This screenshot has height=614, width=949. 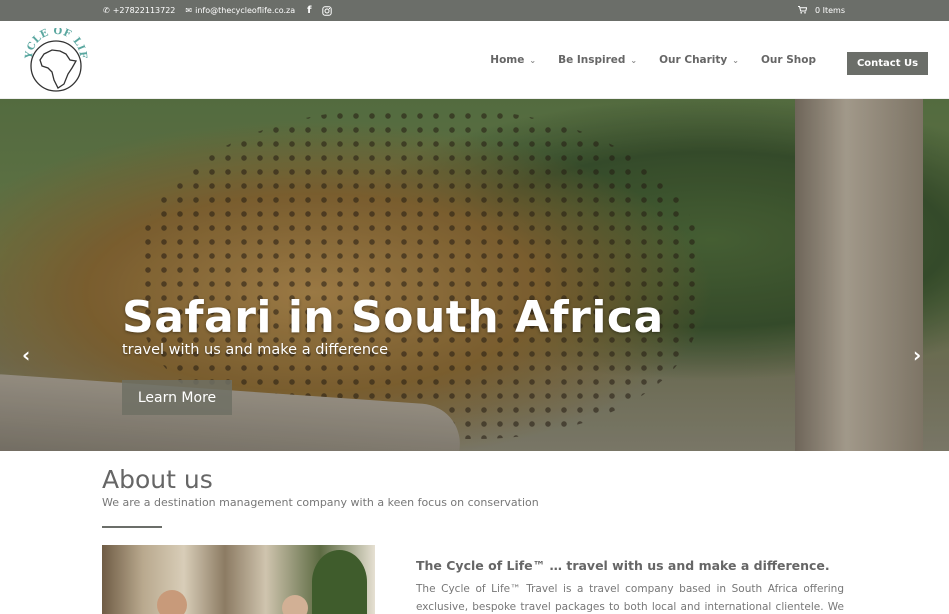 What do you see at coordinates (189, 10) in the screenshot?
I see `envelope-icon: ✉` at bounding box center [189, 10].